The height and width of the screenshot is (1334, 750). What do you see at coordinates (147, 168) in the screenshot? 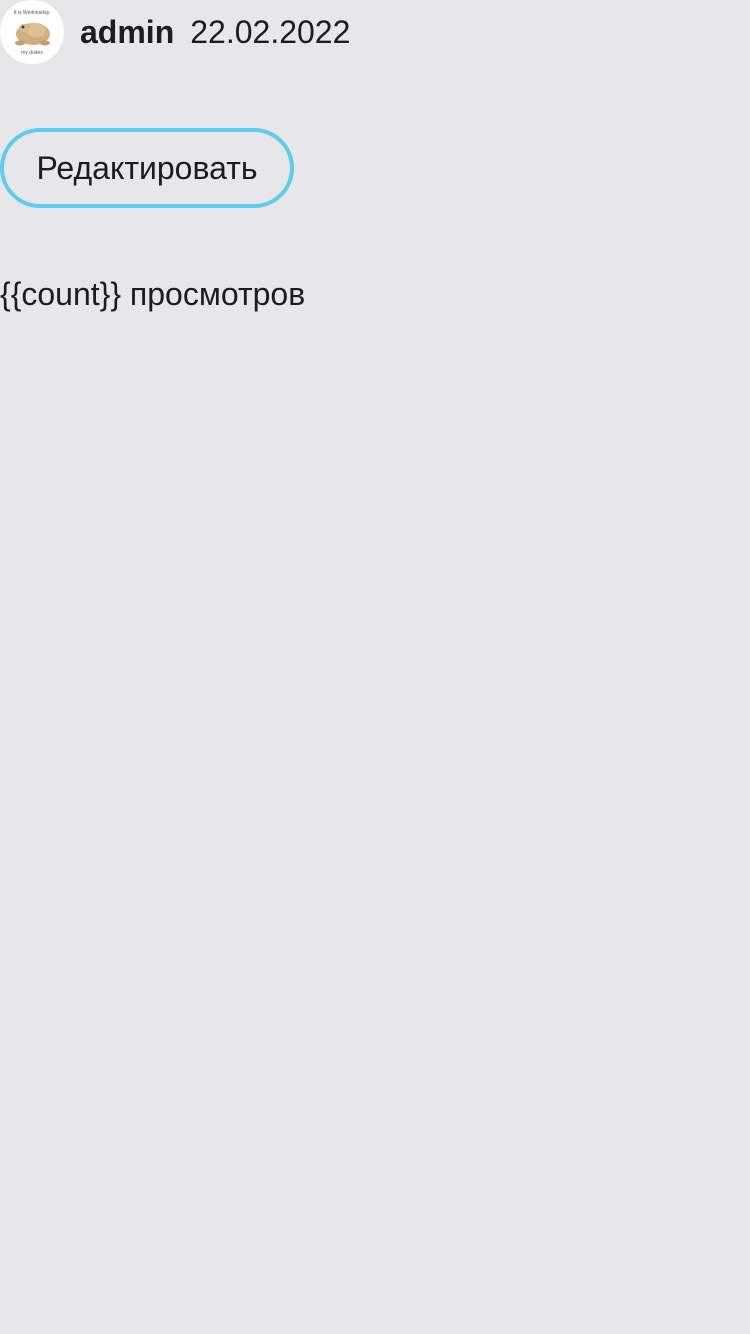
I see `edit-button: Редактировать` at bounding box center [147, 168].